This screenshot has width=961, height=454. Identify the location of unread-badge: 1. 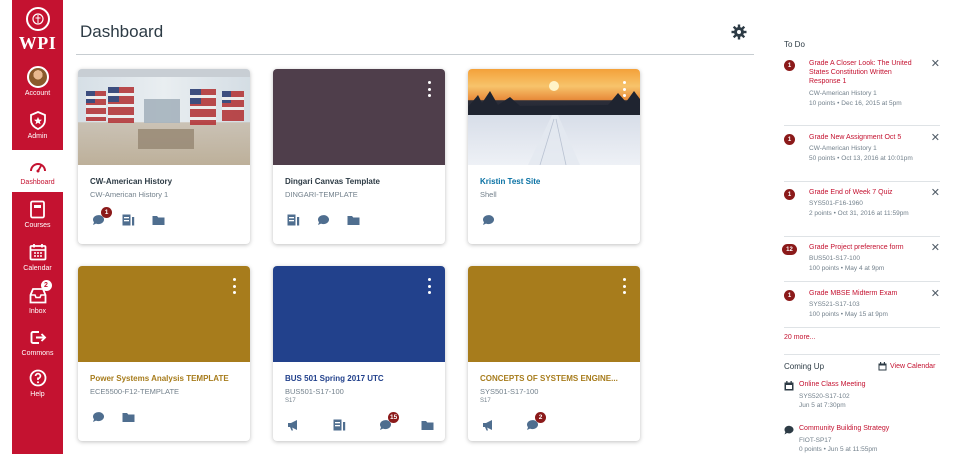
(106, 212).